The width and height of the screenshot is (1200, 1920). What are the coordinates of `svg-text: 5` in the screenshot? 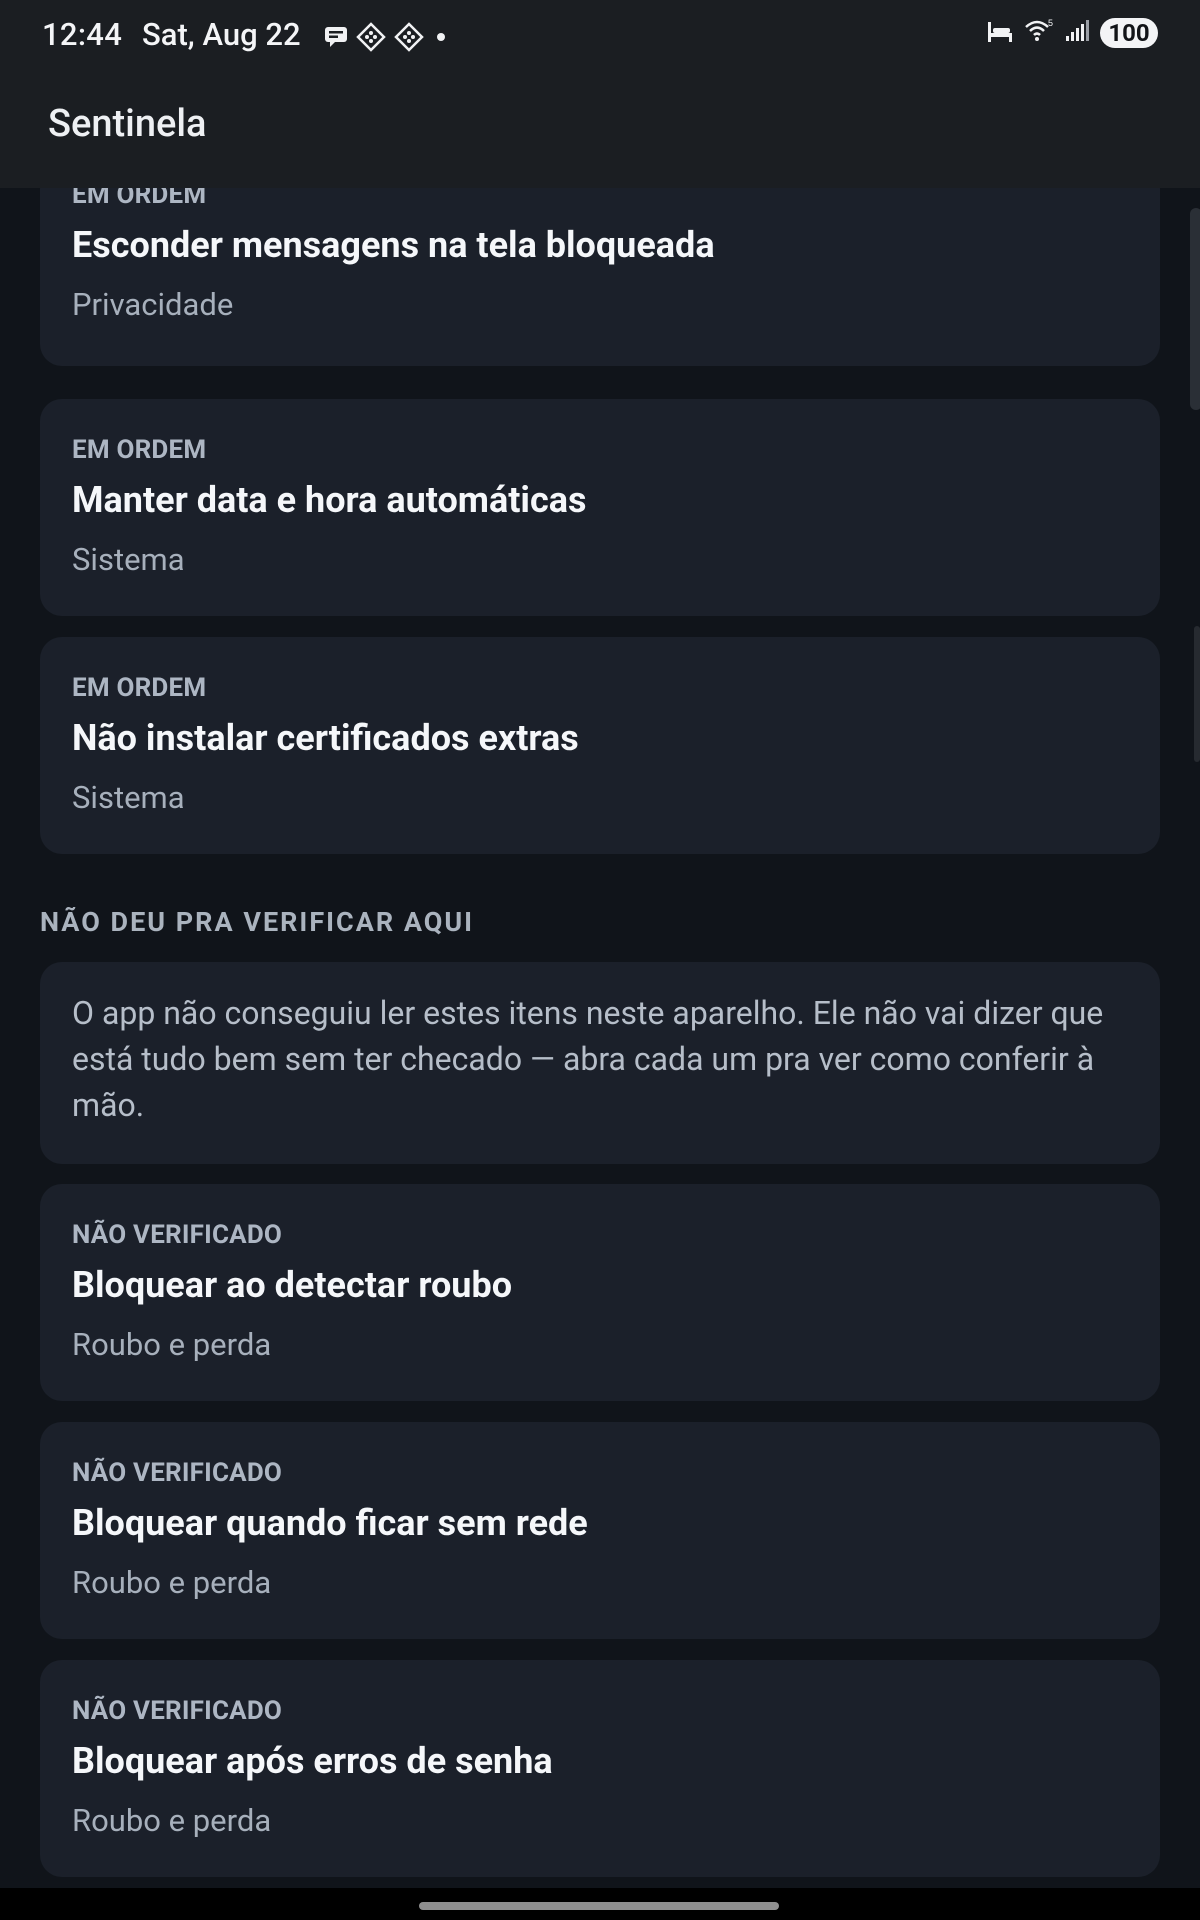 It's located at (1050, 23).